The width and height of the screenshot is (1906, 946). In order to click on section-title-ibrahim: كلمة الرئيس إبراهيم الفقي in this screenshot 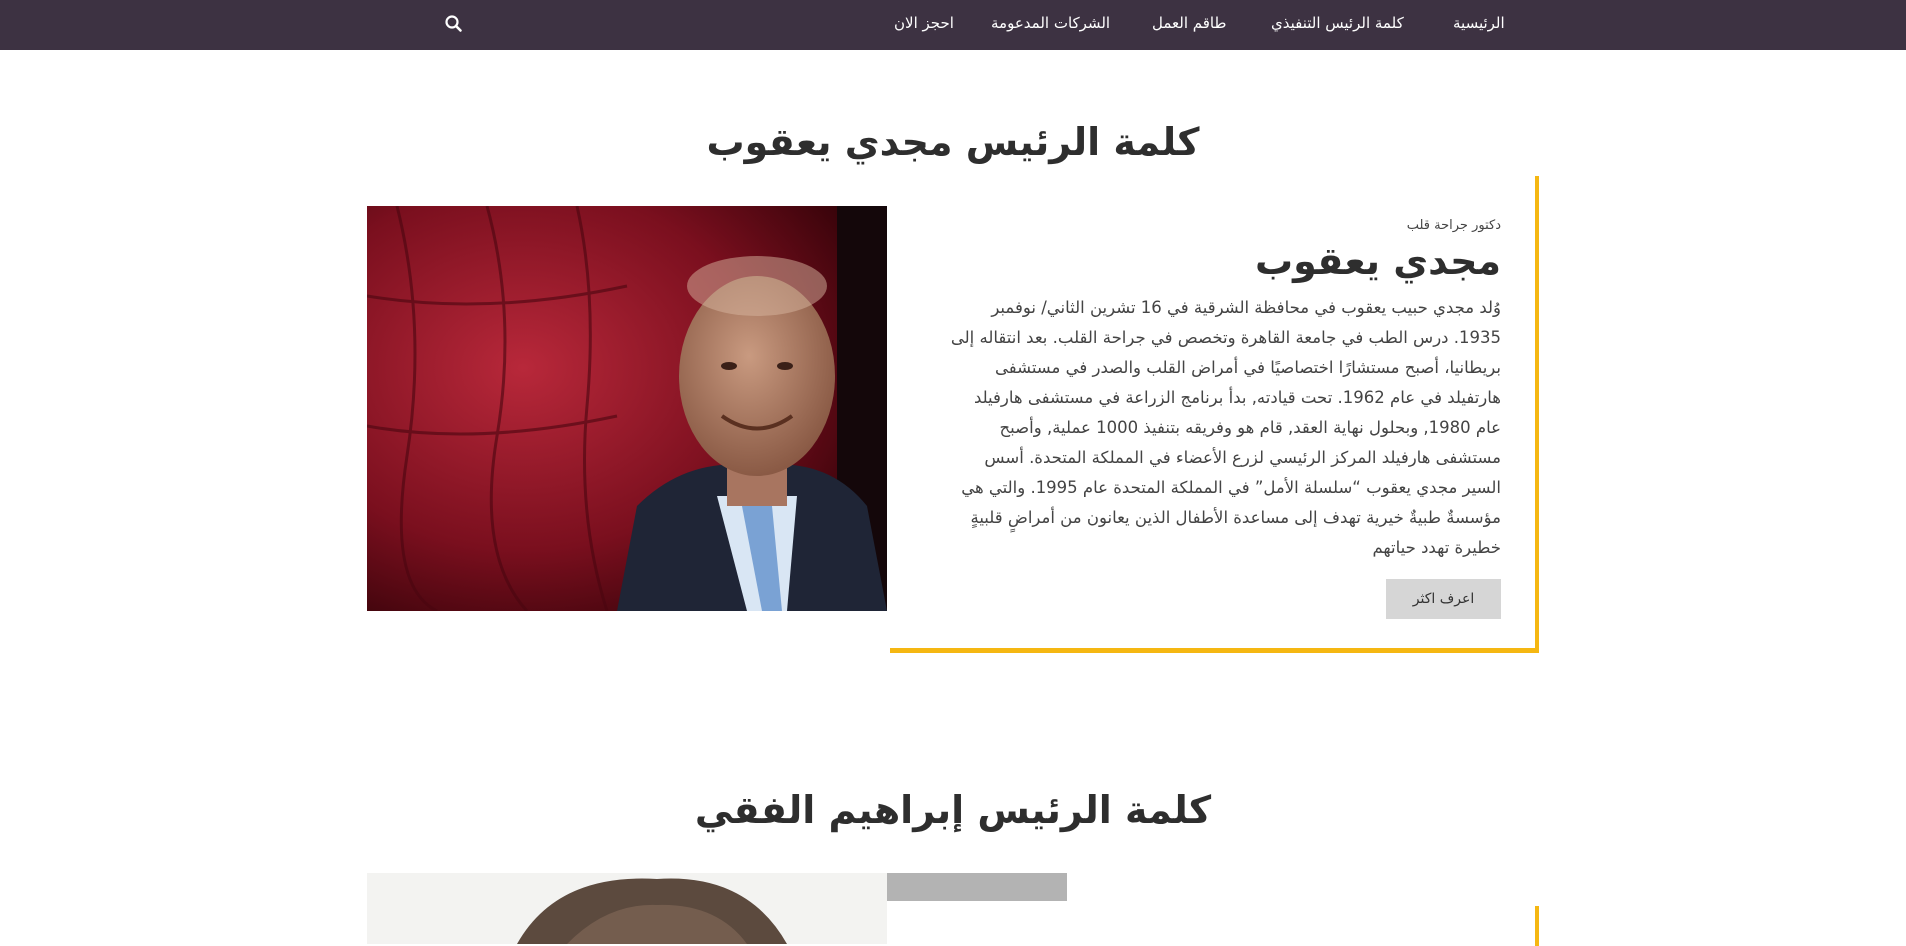, I will do `click(953, 810)`.